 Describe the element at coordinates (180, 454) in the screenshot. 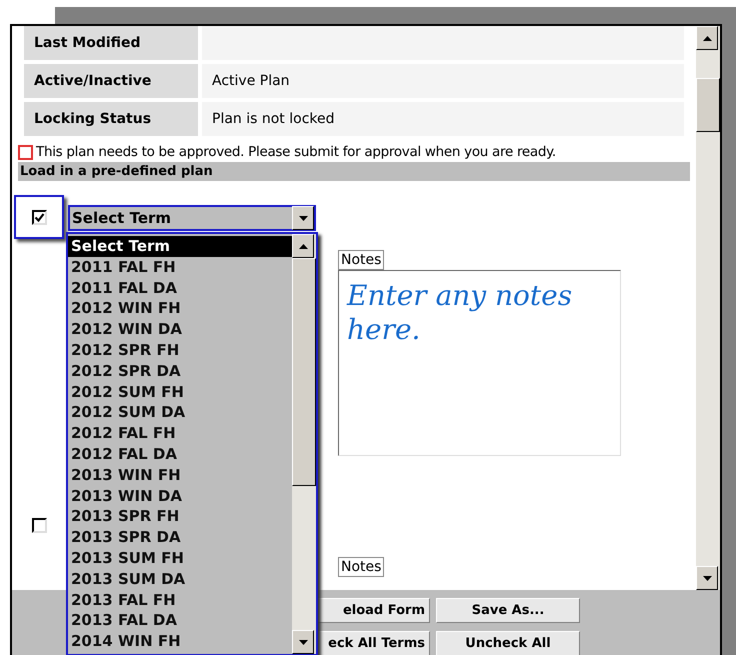

I see `term-option: 2012 FAL DA` at that location.